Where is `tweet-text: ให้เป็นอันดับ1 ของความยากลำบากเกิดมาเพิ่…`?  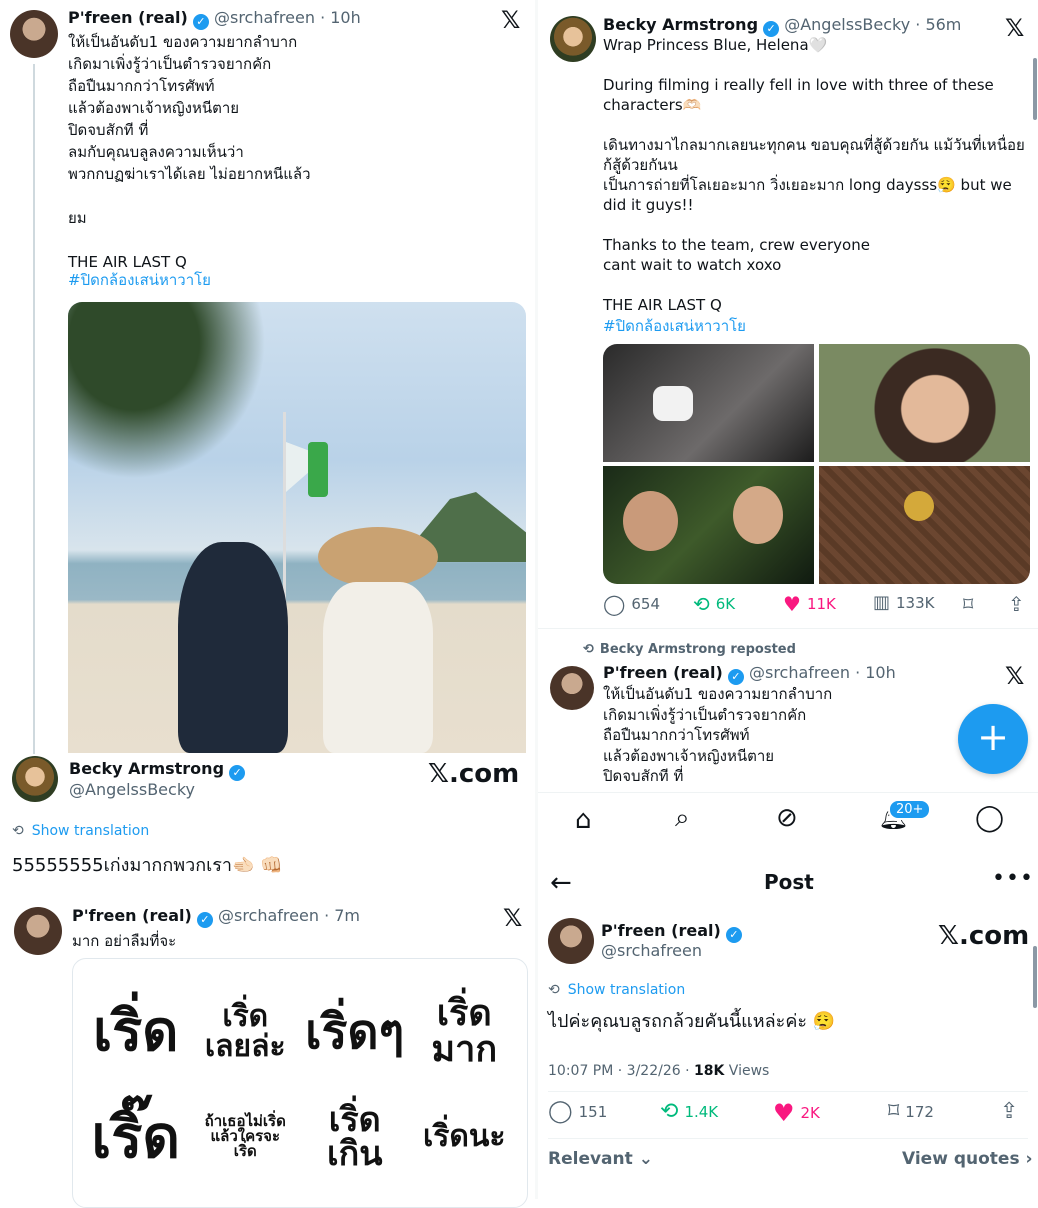 tweet-text: ให้เป็นอันดับ1 ของความยากลำบากเกิดมาเพิ่… is located at coordinates (793, 735).